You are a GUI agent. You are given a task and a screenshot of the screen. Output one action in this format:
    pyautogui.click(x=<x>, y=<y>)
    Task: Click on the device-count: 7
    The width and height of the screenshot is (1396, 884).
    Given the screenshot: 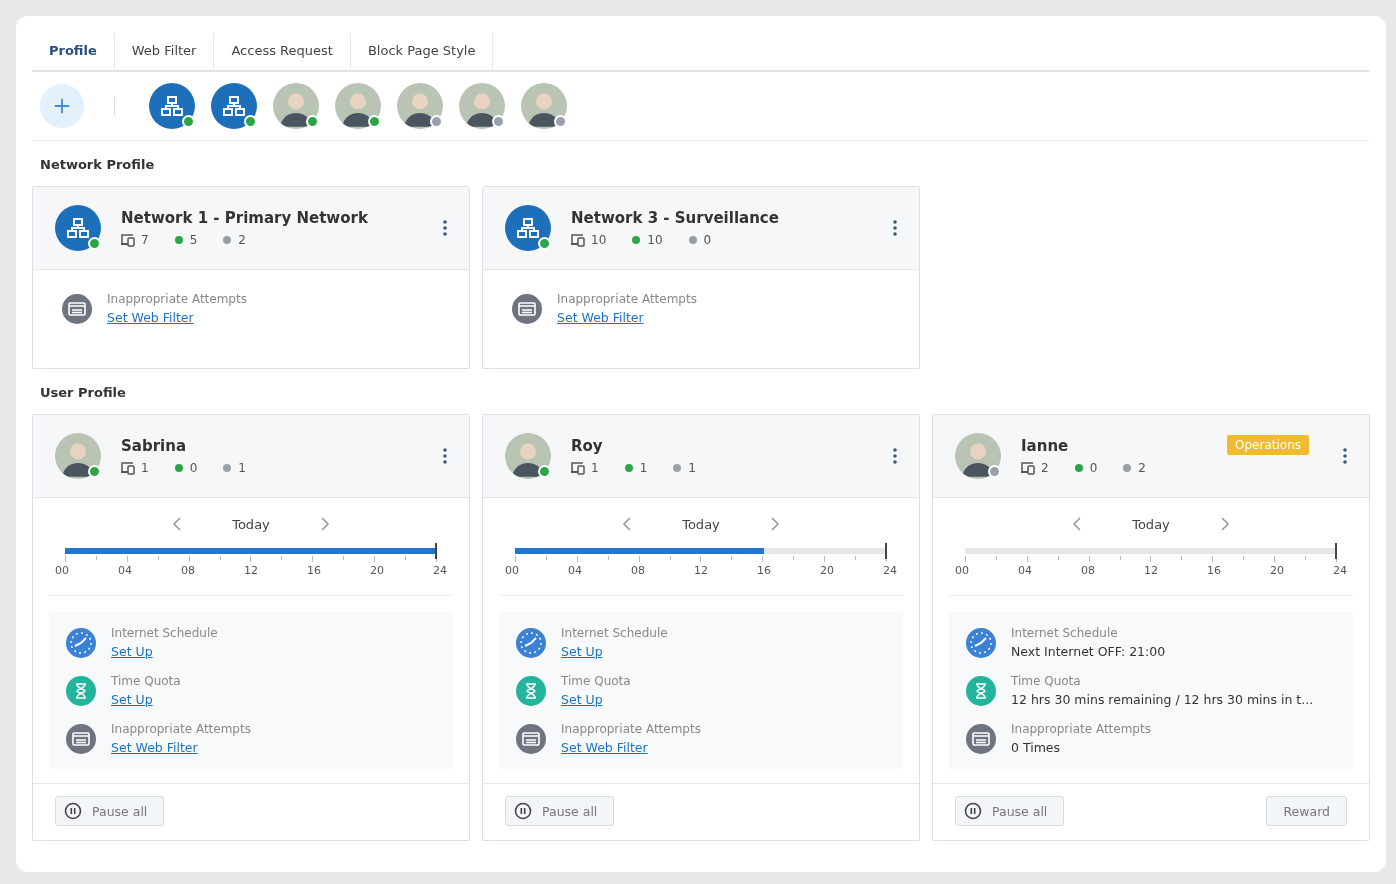 What is the action you would take?
    pyautogui.click(x=145, y=240)
    